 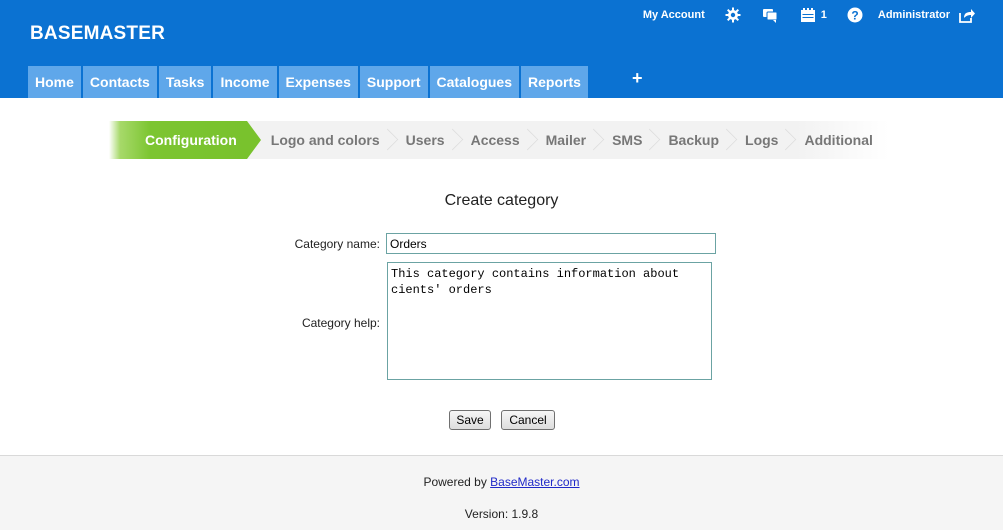 What do you see at coordinates (474, 82) in the screenshot?
I see `tab-catalogues: Catalogues` at bounding box center [474, 82].